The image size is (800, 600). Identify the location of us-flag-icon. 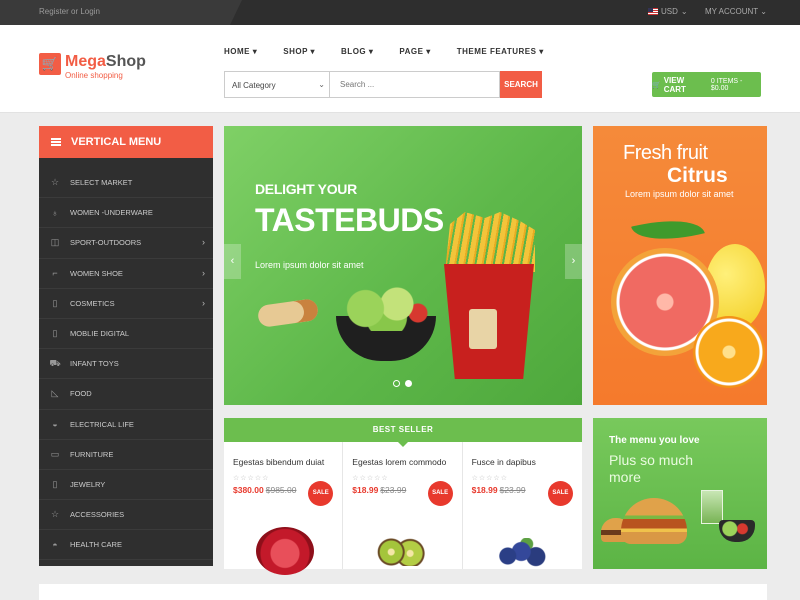
(653, 11).